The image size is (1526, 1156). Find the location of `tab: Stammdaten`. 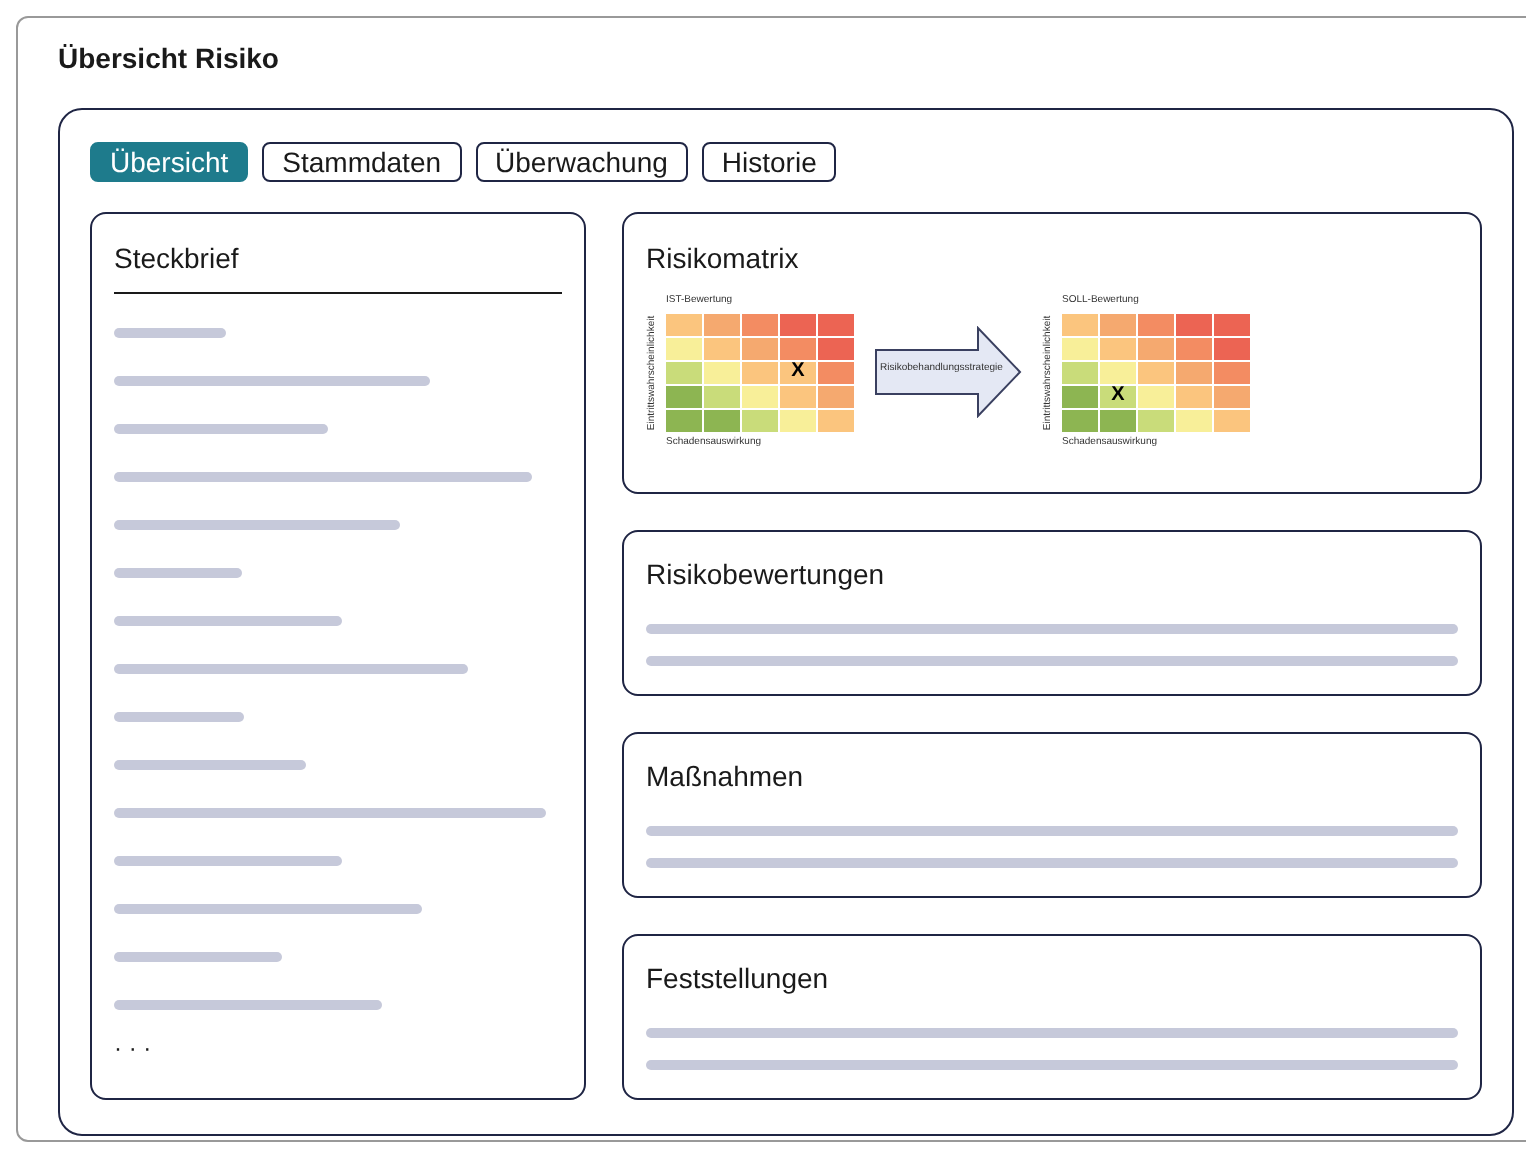

tab: Stammdaten is located at coordinates (362, 162).